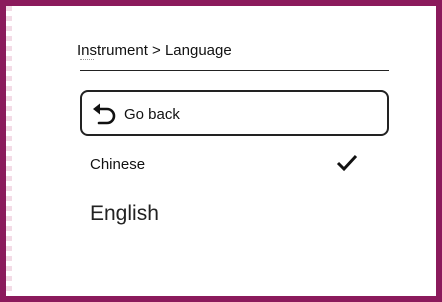 The height and width of the screenshot is (302, 442). I want to click on checkmark-icon, so click(347, 163).